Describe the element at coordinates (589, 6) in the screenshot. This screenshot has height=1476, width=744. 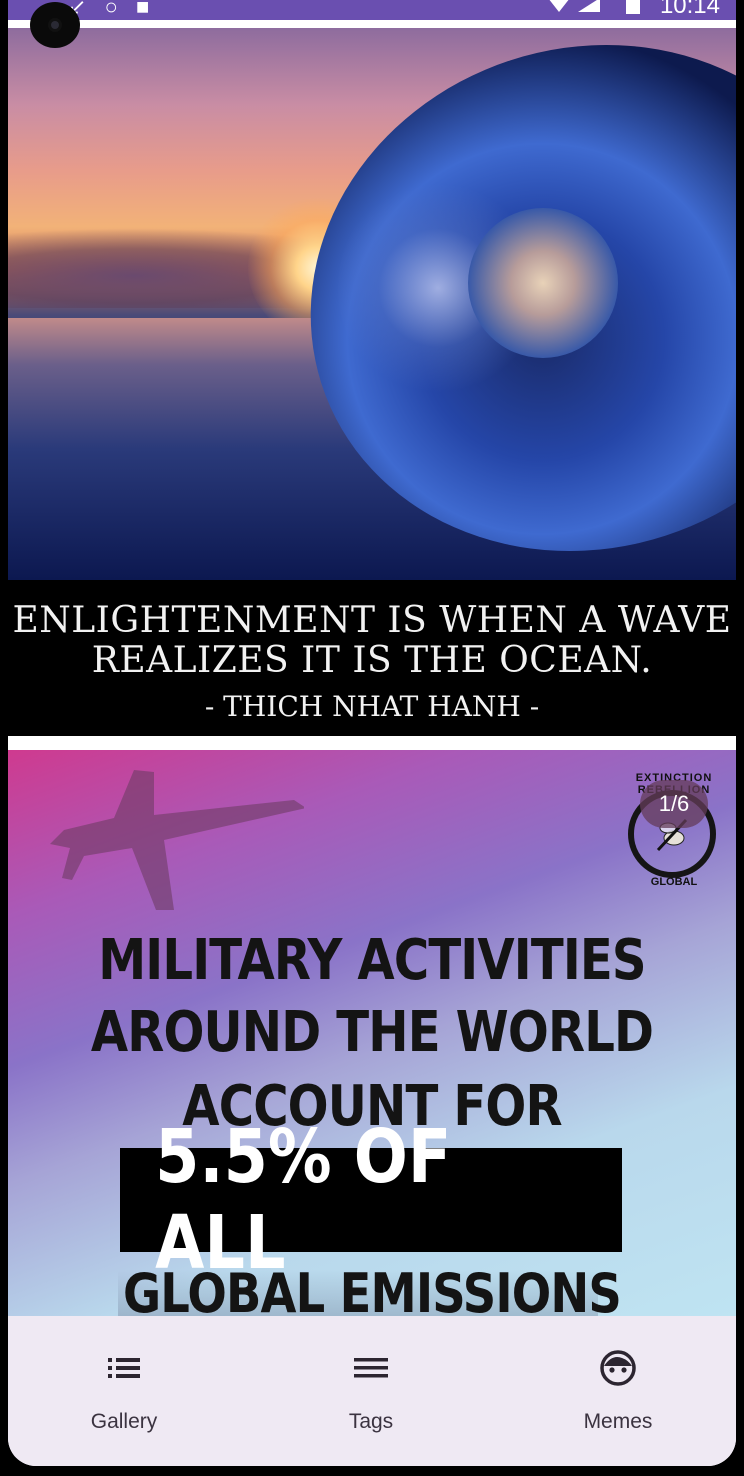
I see `signal-icon` at that location.